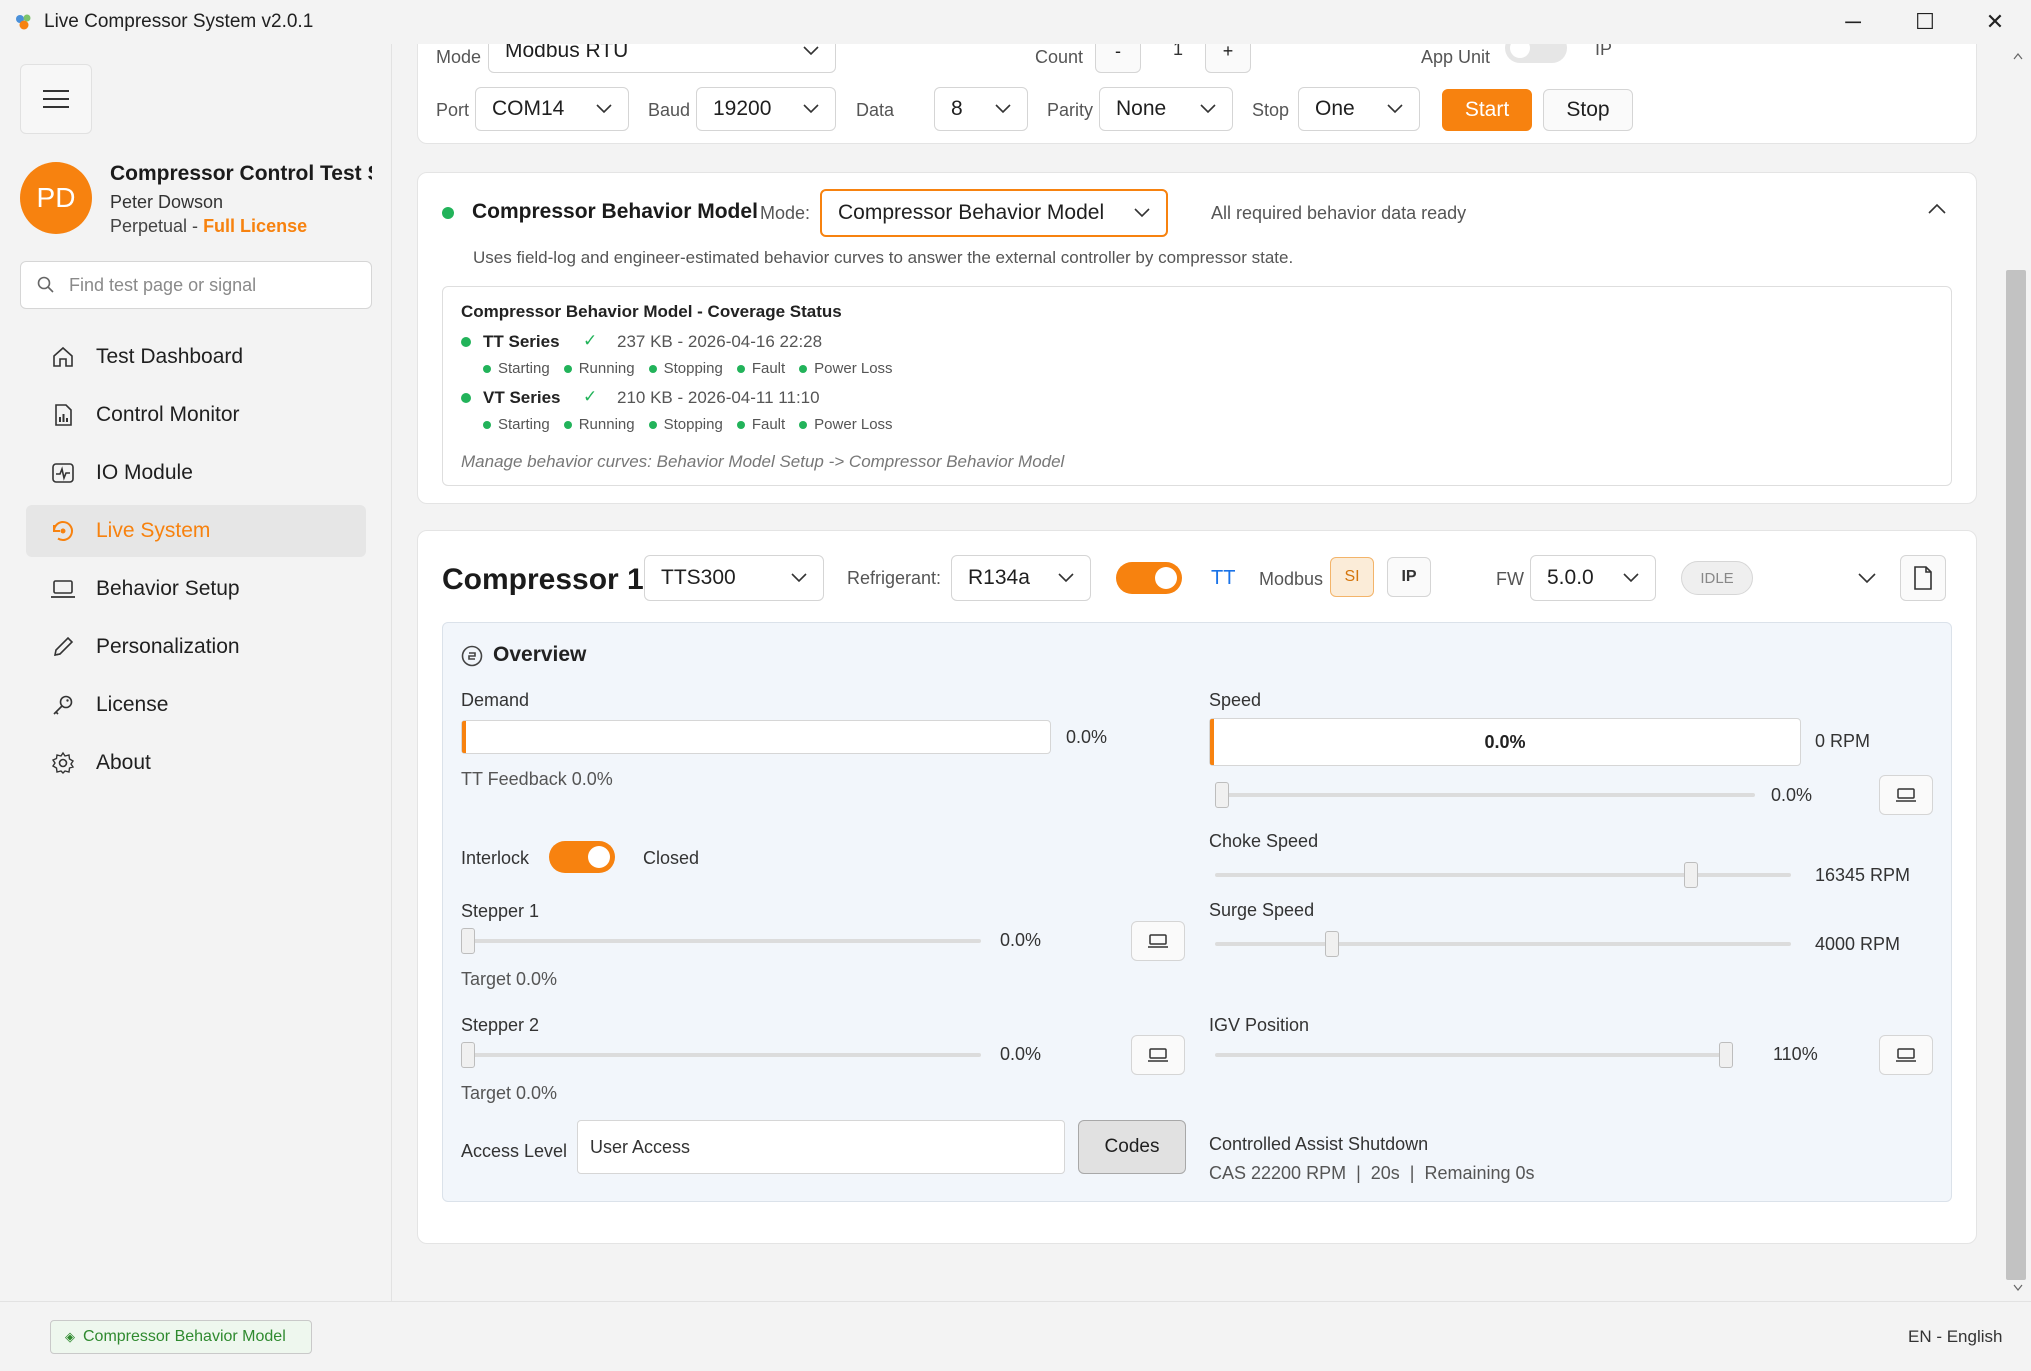 This screenshot has width=2031, height=1371. I want to click on scroll-down-icon, so click(2018, 1288).